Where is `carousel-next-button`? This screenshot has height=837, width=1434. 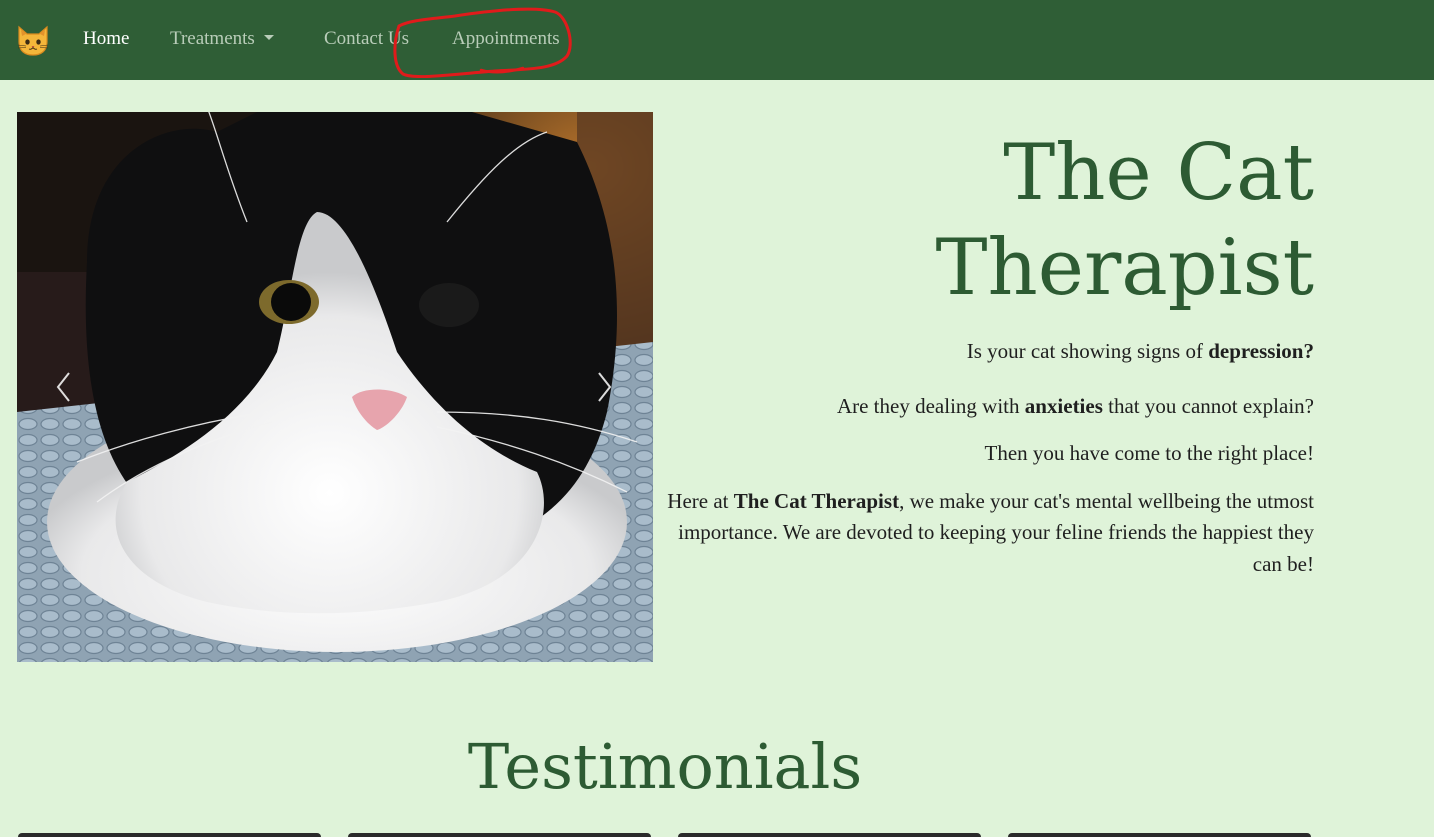 carousel-next-button is located at coordinates (604, 387).